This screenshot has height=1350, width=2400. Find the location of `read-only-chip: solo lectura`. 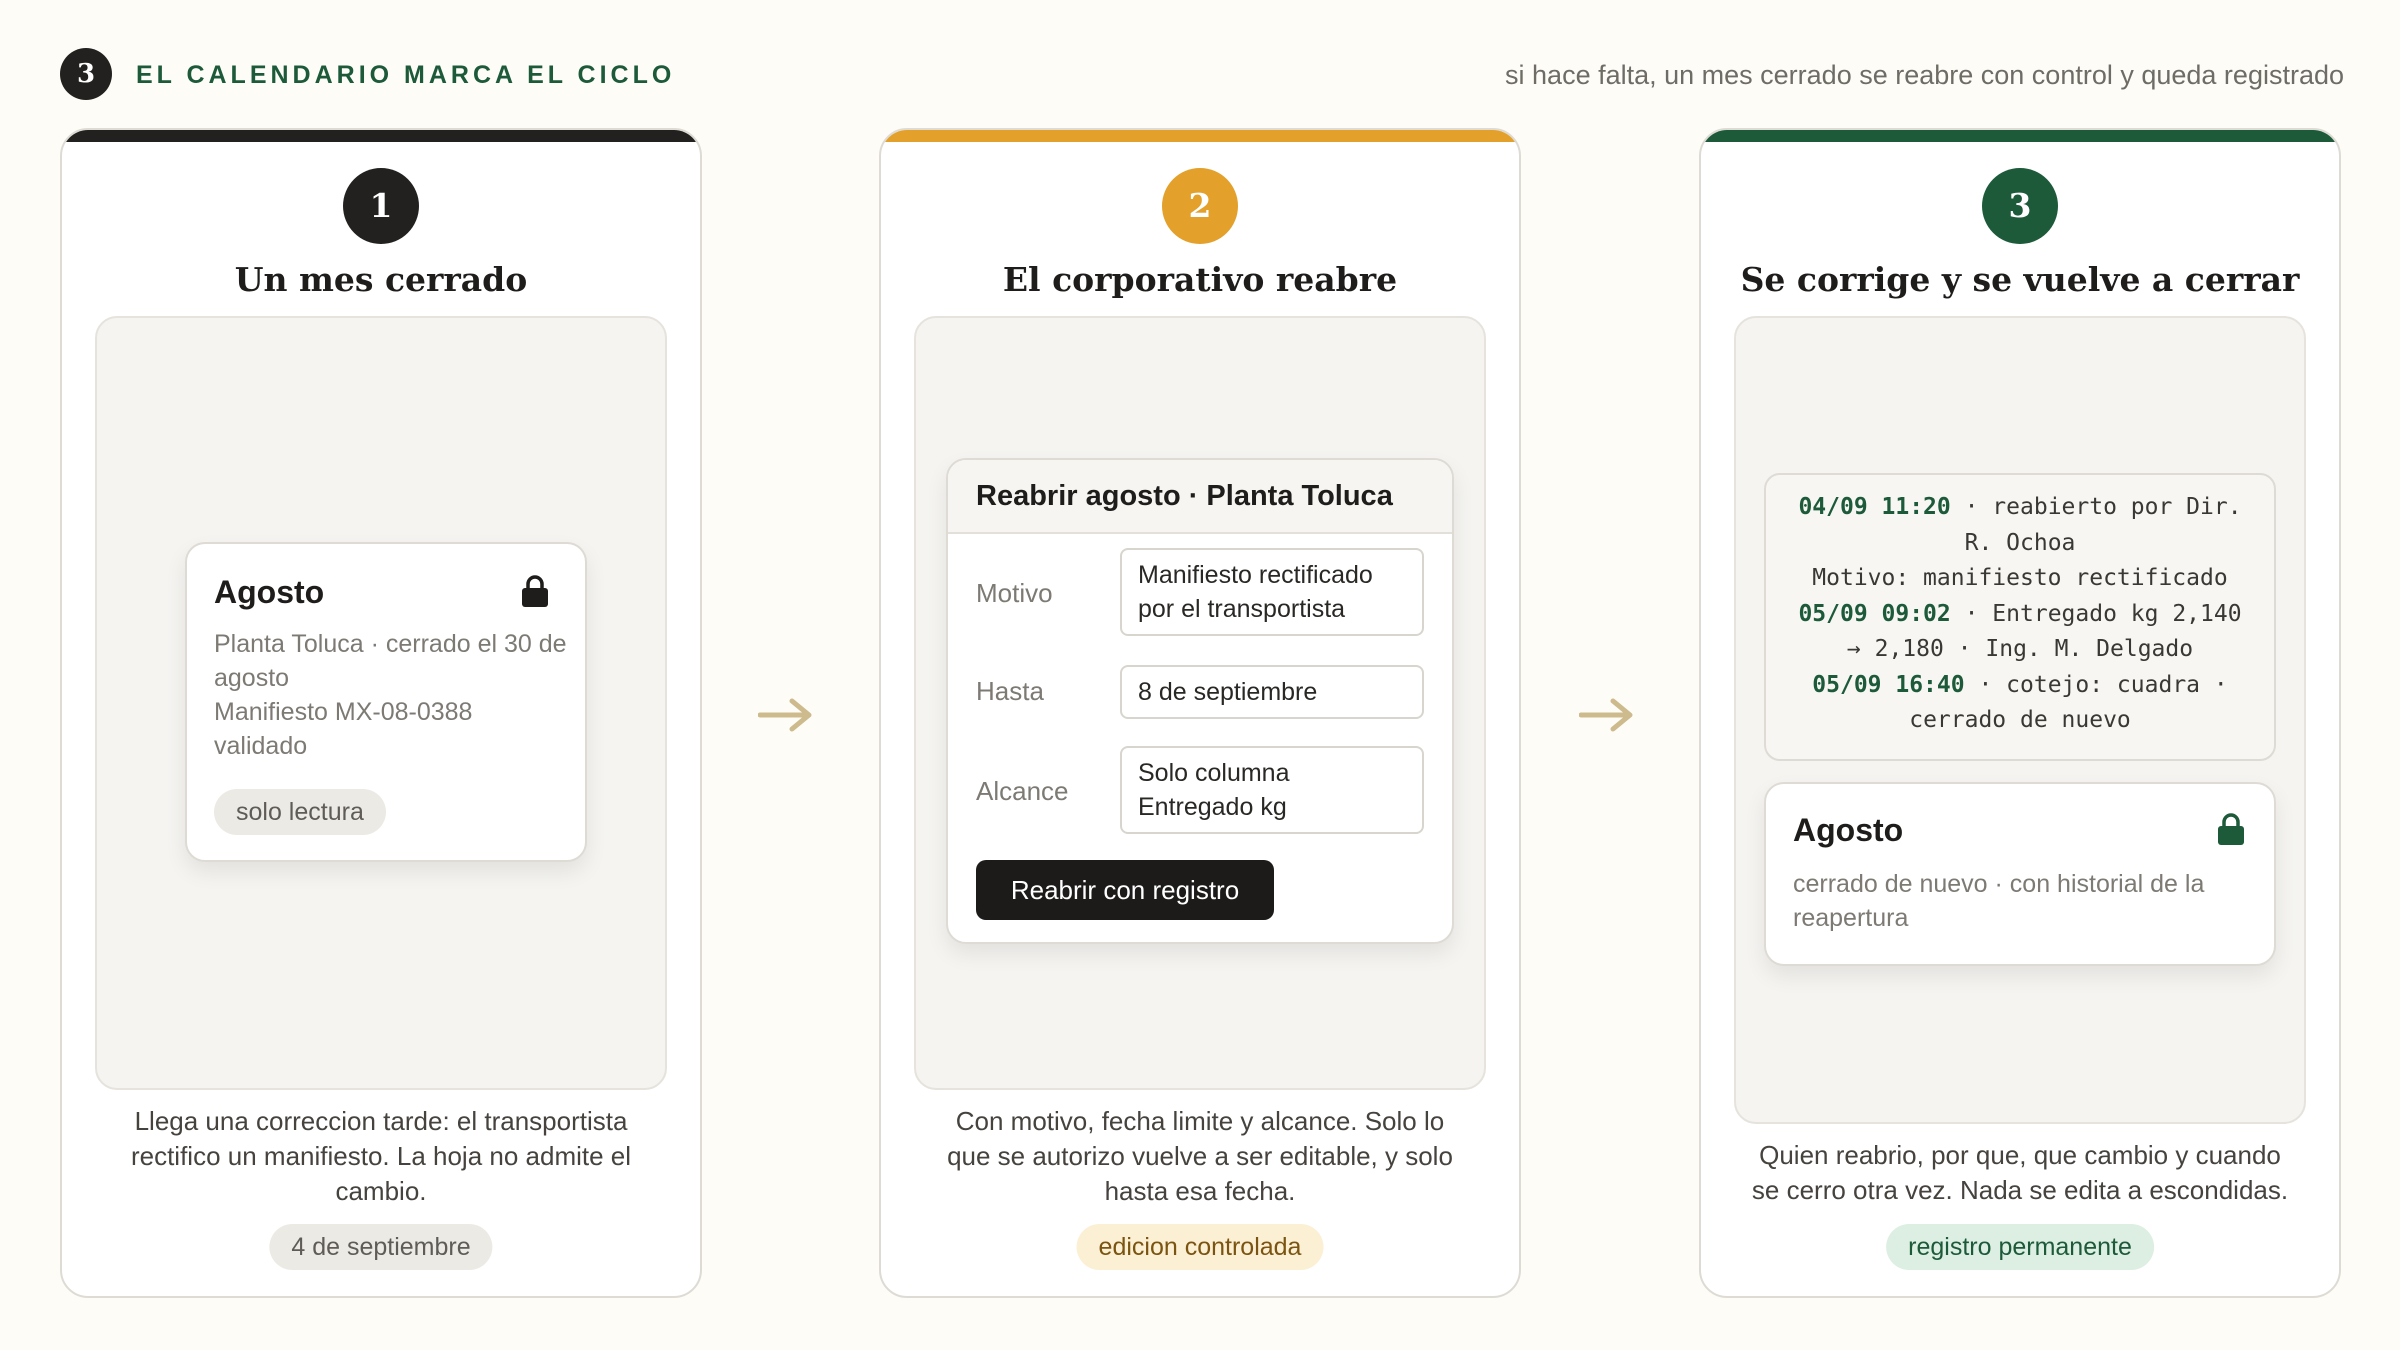

read-only-chip: solo lectura is located at coordinates (300, 812).